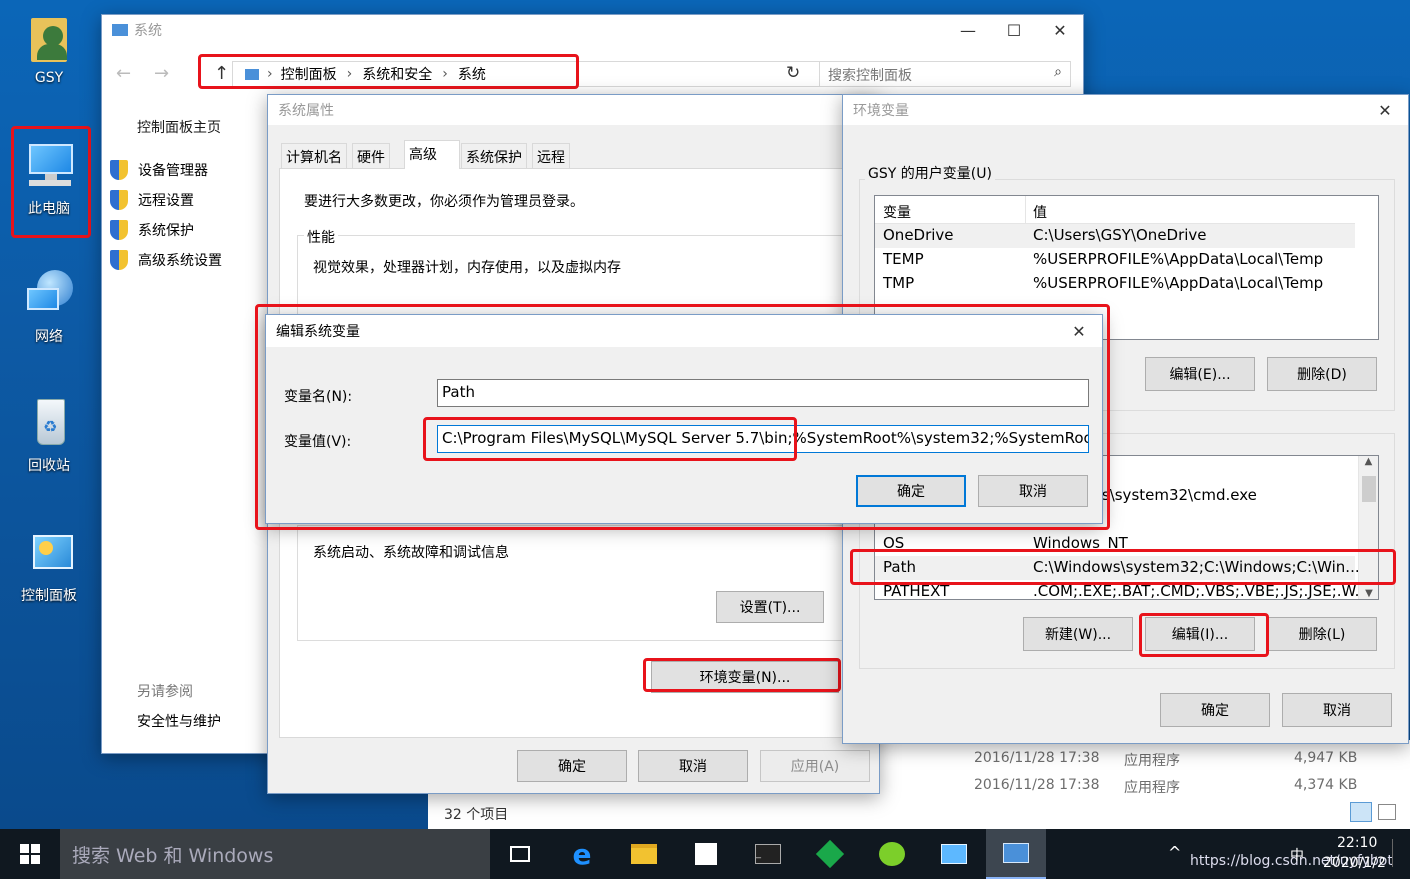 This screenshot has height=879, width=1410. What do you see at coordinates (306, 111) in the screenshot?
I see `sysprops-title: 系统属性` at bounding box center [306, 111].